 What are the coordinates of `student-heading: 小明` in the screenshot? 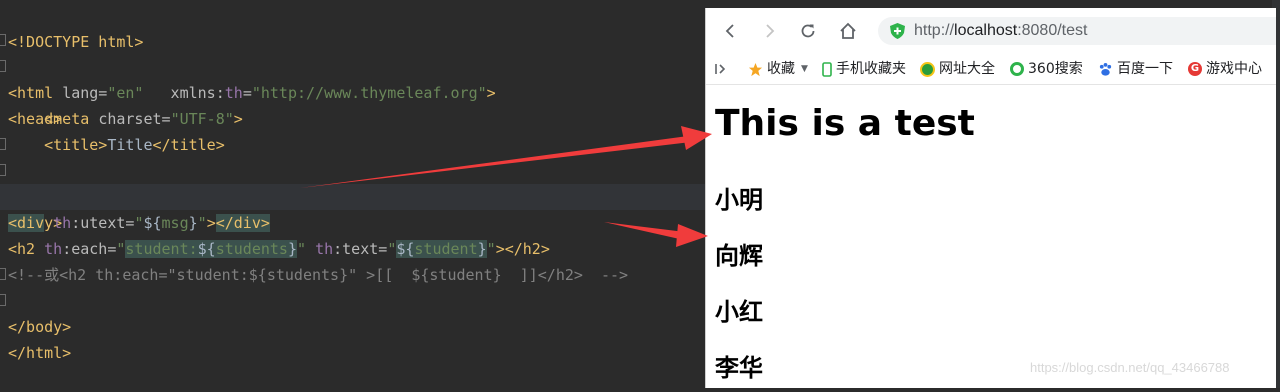 It's located at (739, 200).